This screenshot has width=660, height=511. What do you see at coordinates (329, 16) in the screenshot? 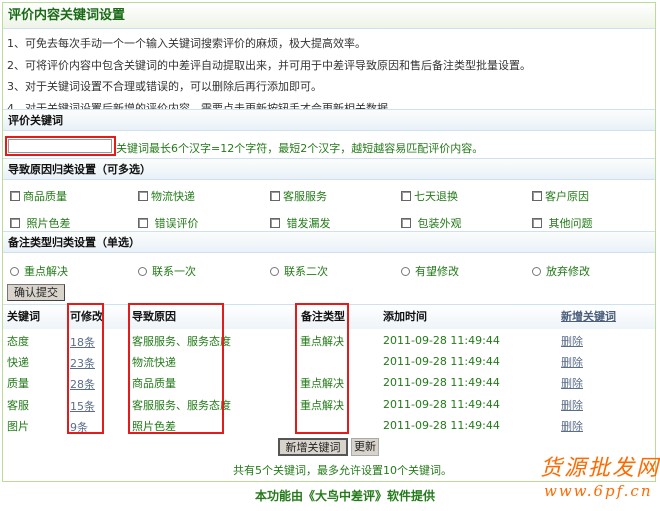
I see `page-title: 评价内容关键词设置` at bounding box center [329, 16].